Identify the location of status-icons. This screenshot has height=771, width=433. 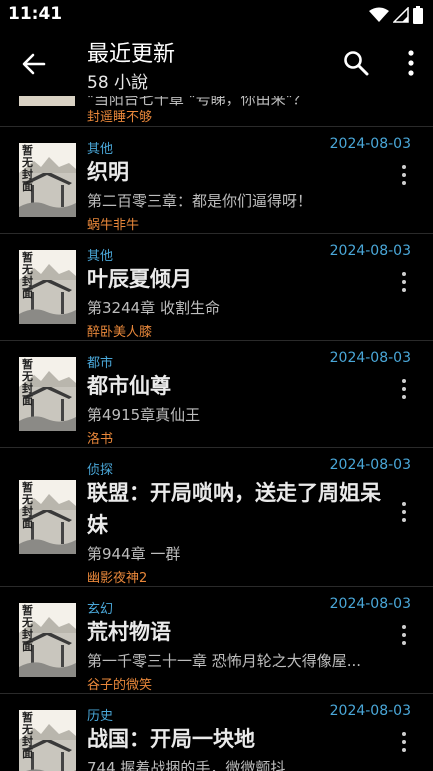
(396, 15).